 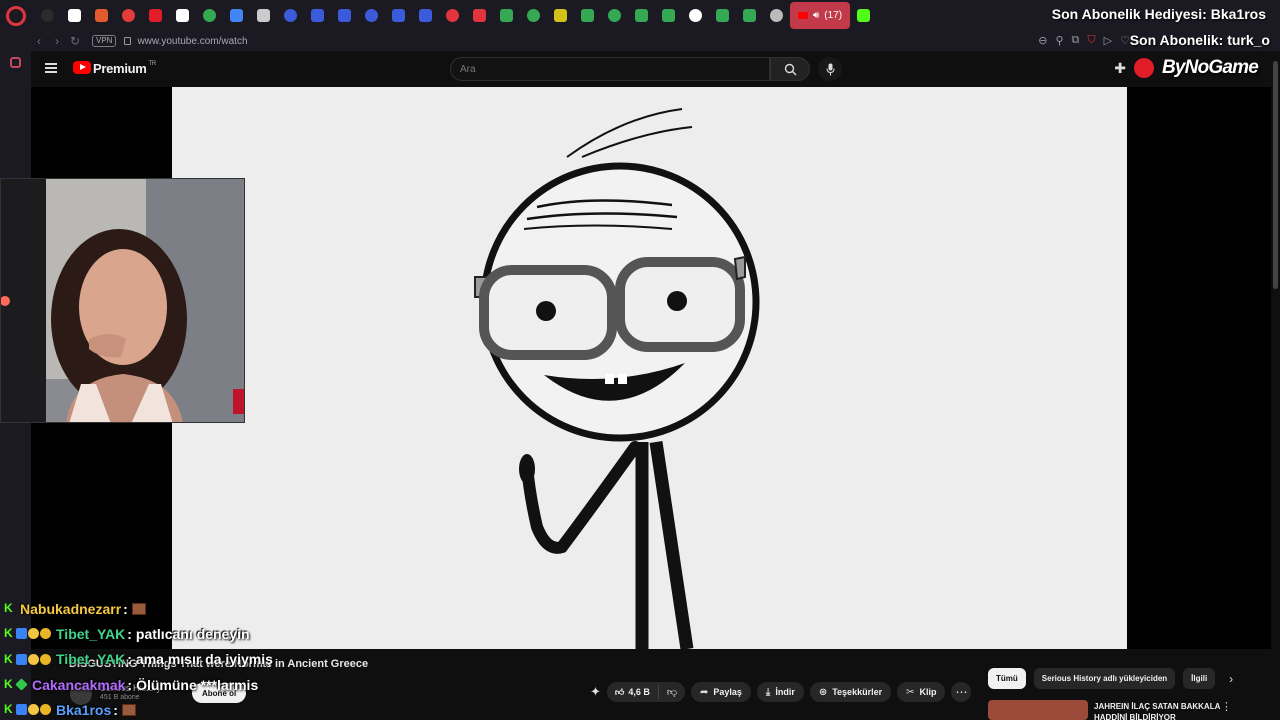 What do you see at coordinates (1275, 175) in the screenshot?
I see `scrollbar-thumb` at bounding box center [1275, 175].